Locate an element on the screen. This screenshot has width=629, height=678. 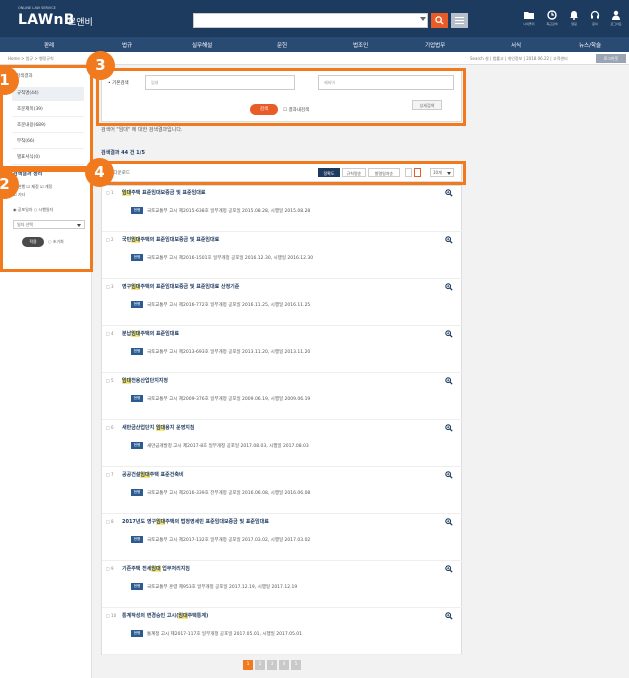
result-checkbox: □ 1 is located at coordinates (110, 192).